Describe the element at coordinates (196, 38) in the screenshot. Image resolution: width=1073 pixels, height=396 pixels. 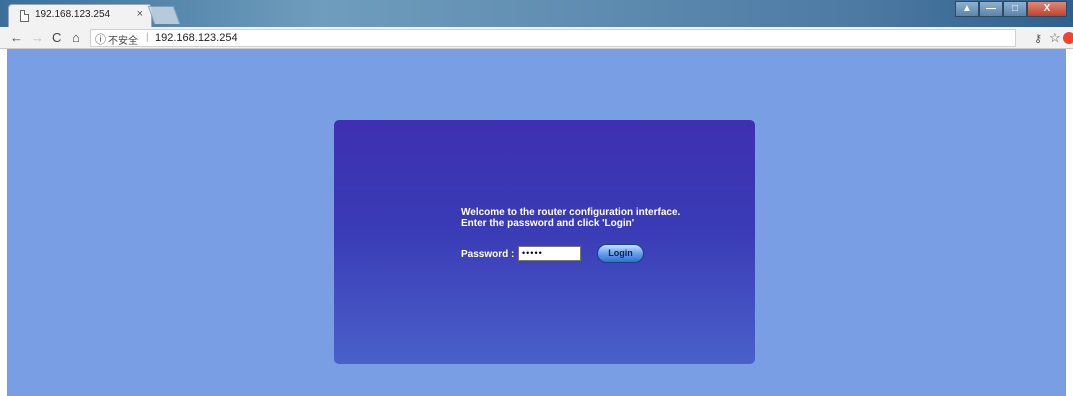
I see `url-text: 192.168.123.254` at that location.